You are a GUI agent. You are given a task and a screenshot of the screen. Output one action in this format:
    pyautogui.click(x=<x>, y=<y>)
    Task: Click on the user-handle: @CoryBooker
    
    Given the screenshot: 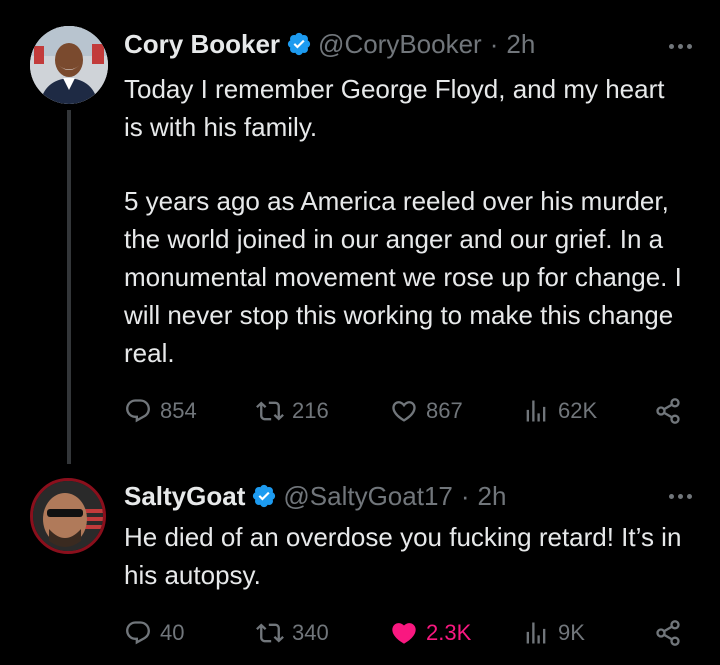 What is the action you would take?
    pyautogui.click(x=400, y=44)
    